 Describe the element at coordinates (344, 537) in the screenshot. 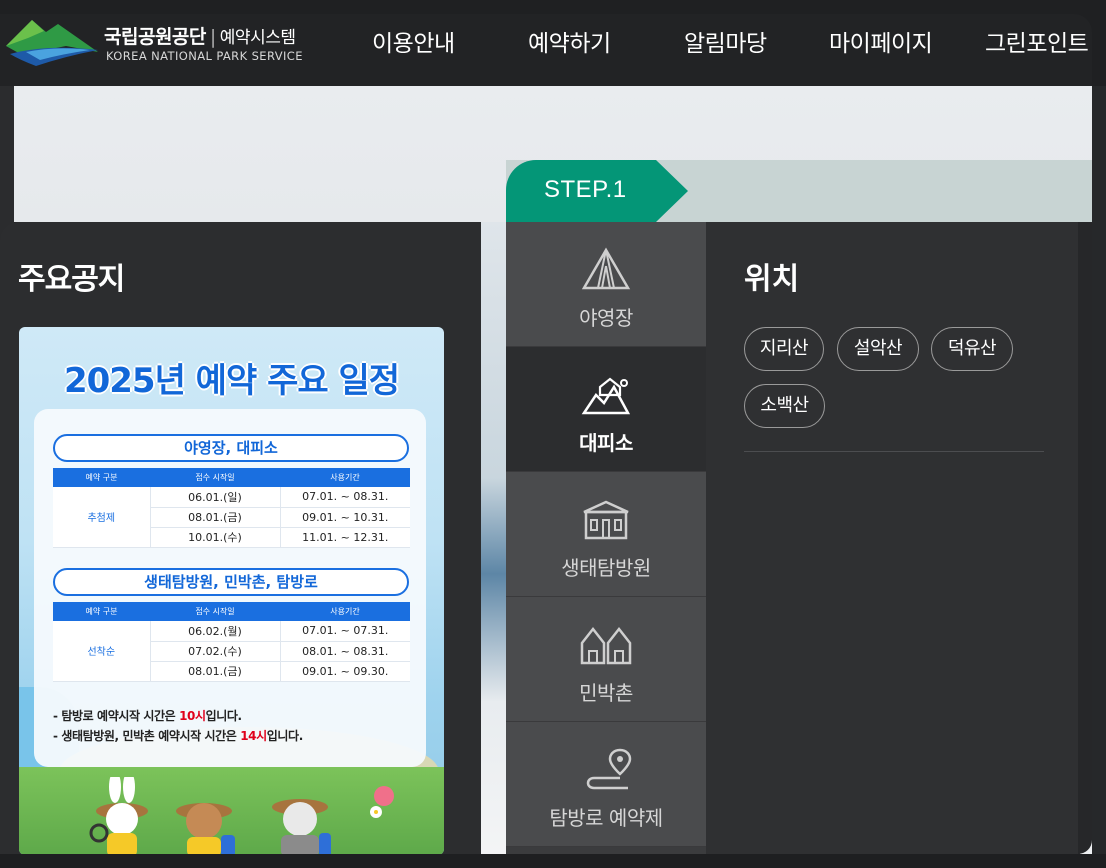

I see `table-cell: 11.01. ~ 12.31.` at that location.